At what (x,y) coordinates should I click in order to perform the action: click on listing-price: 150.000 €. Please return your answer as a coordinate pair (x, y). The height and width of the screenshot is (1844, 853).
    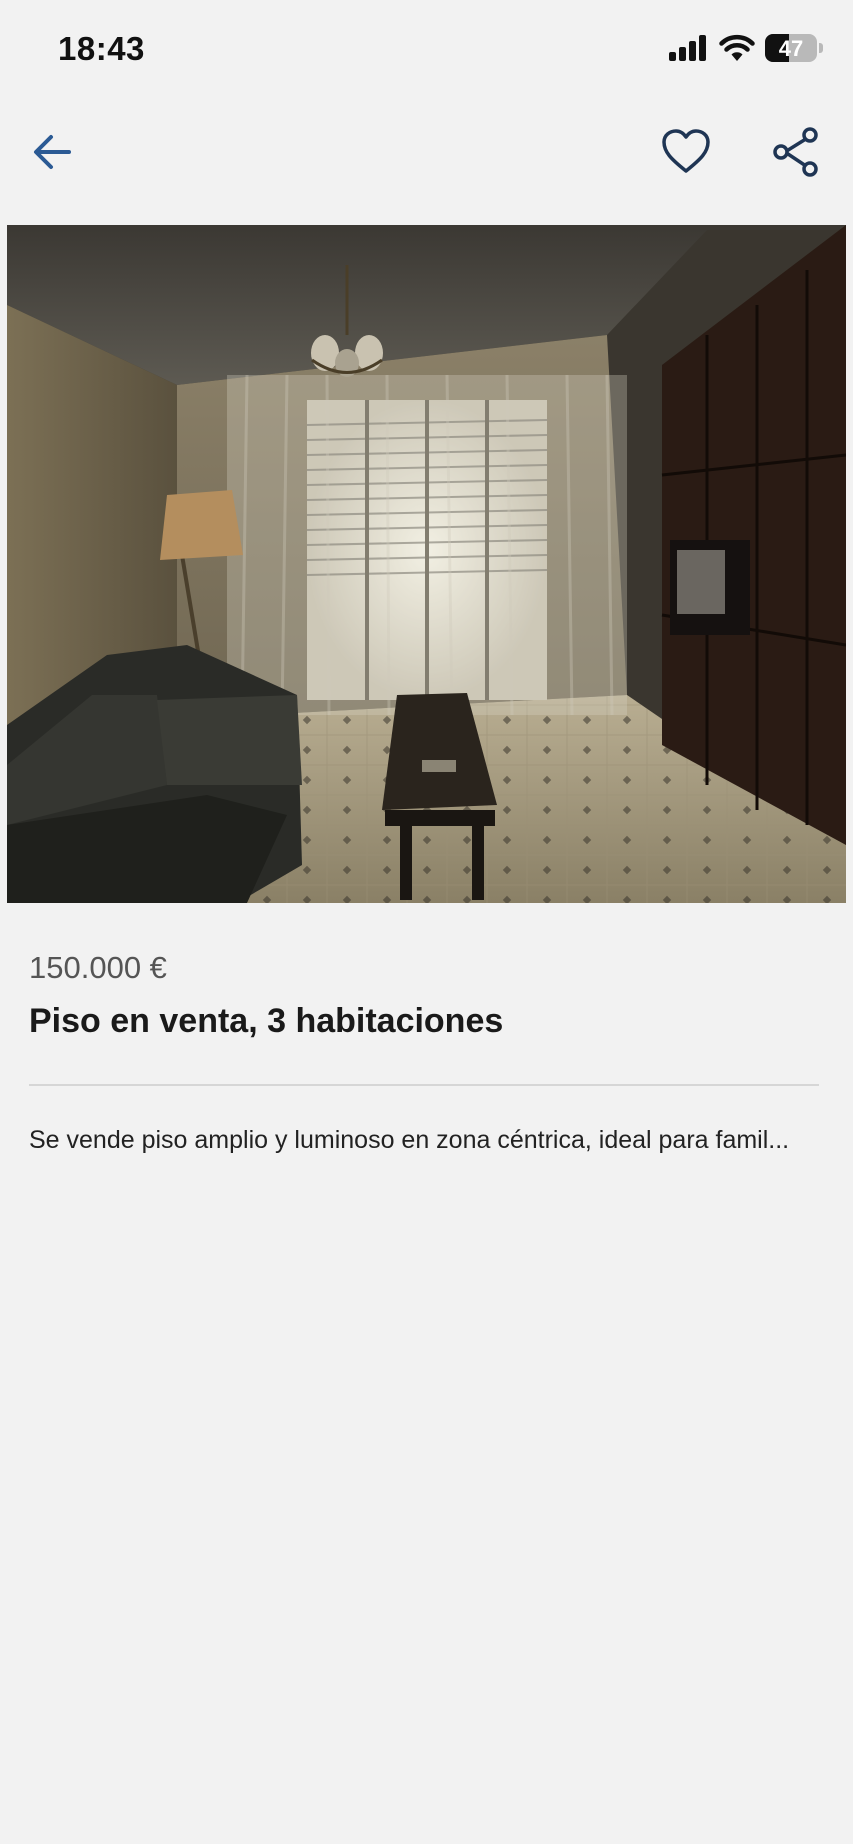
    Looking at the image, I should click on (98, 967).